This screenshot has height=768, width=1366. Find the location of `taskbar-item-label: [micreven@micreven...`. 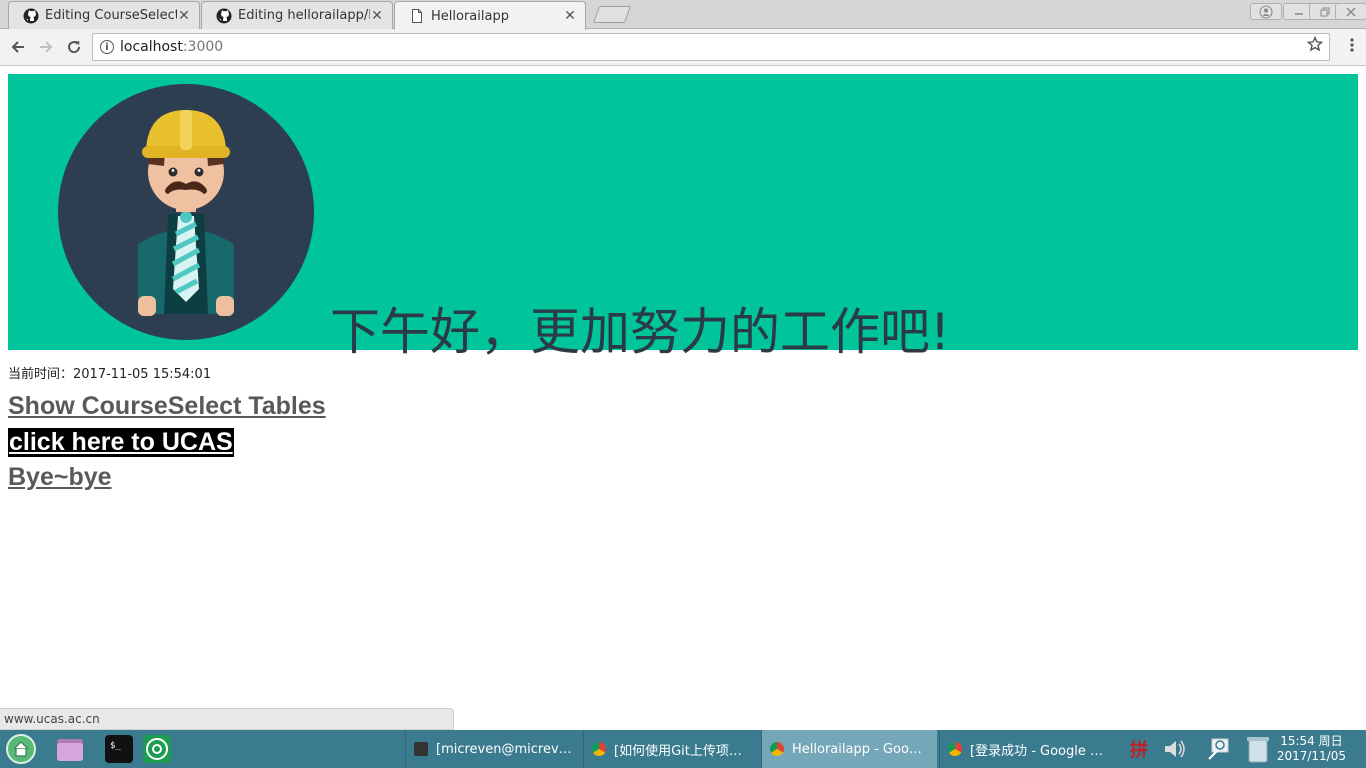

taskbar-item-label: [micreven@micreven... is located at coordinates (504, 749).